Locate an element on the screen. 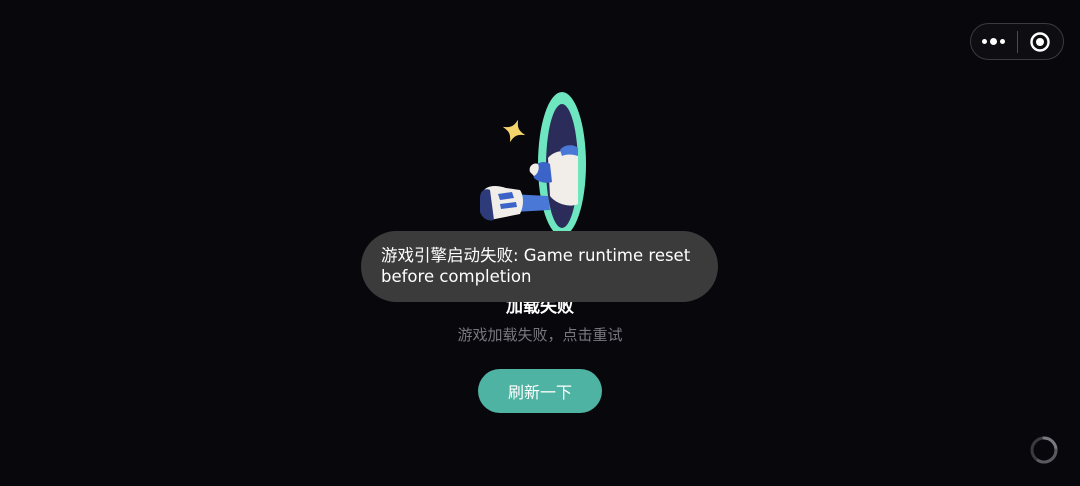  more-dots-icon is located at coordinates (994, 41).